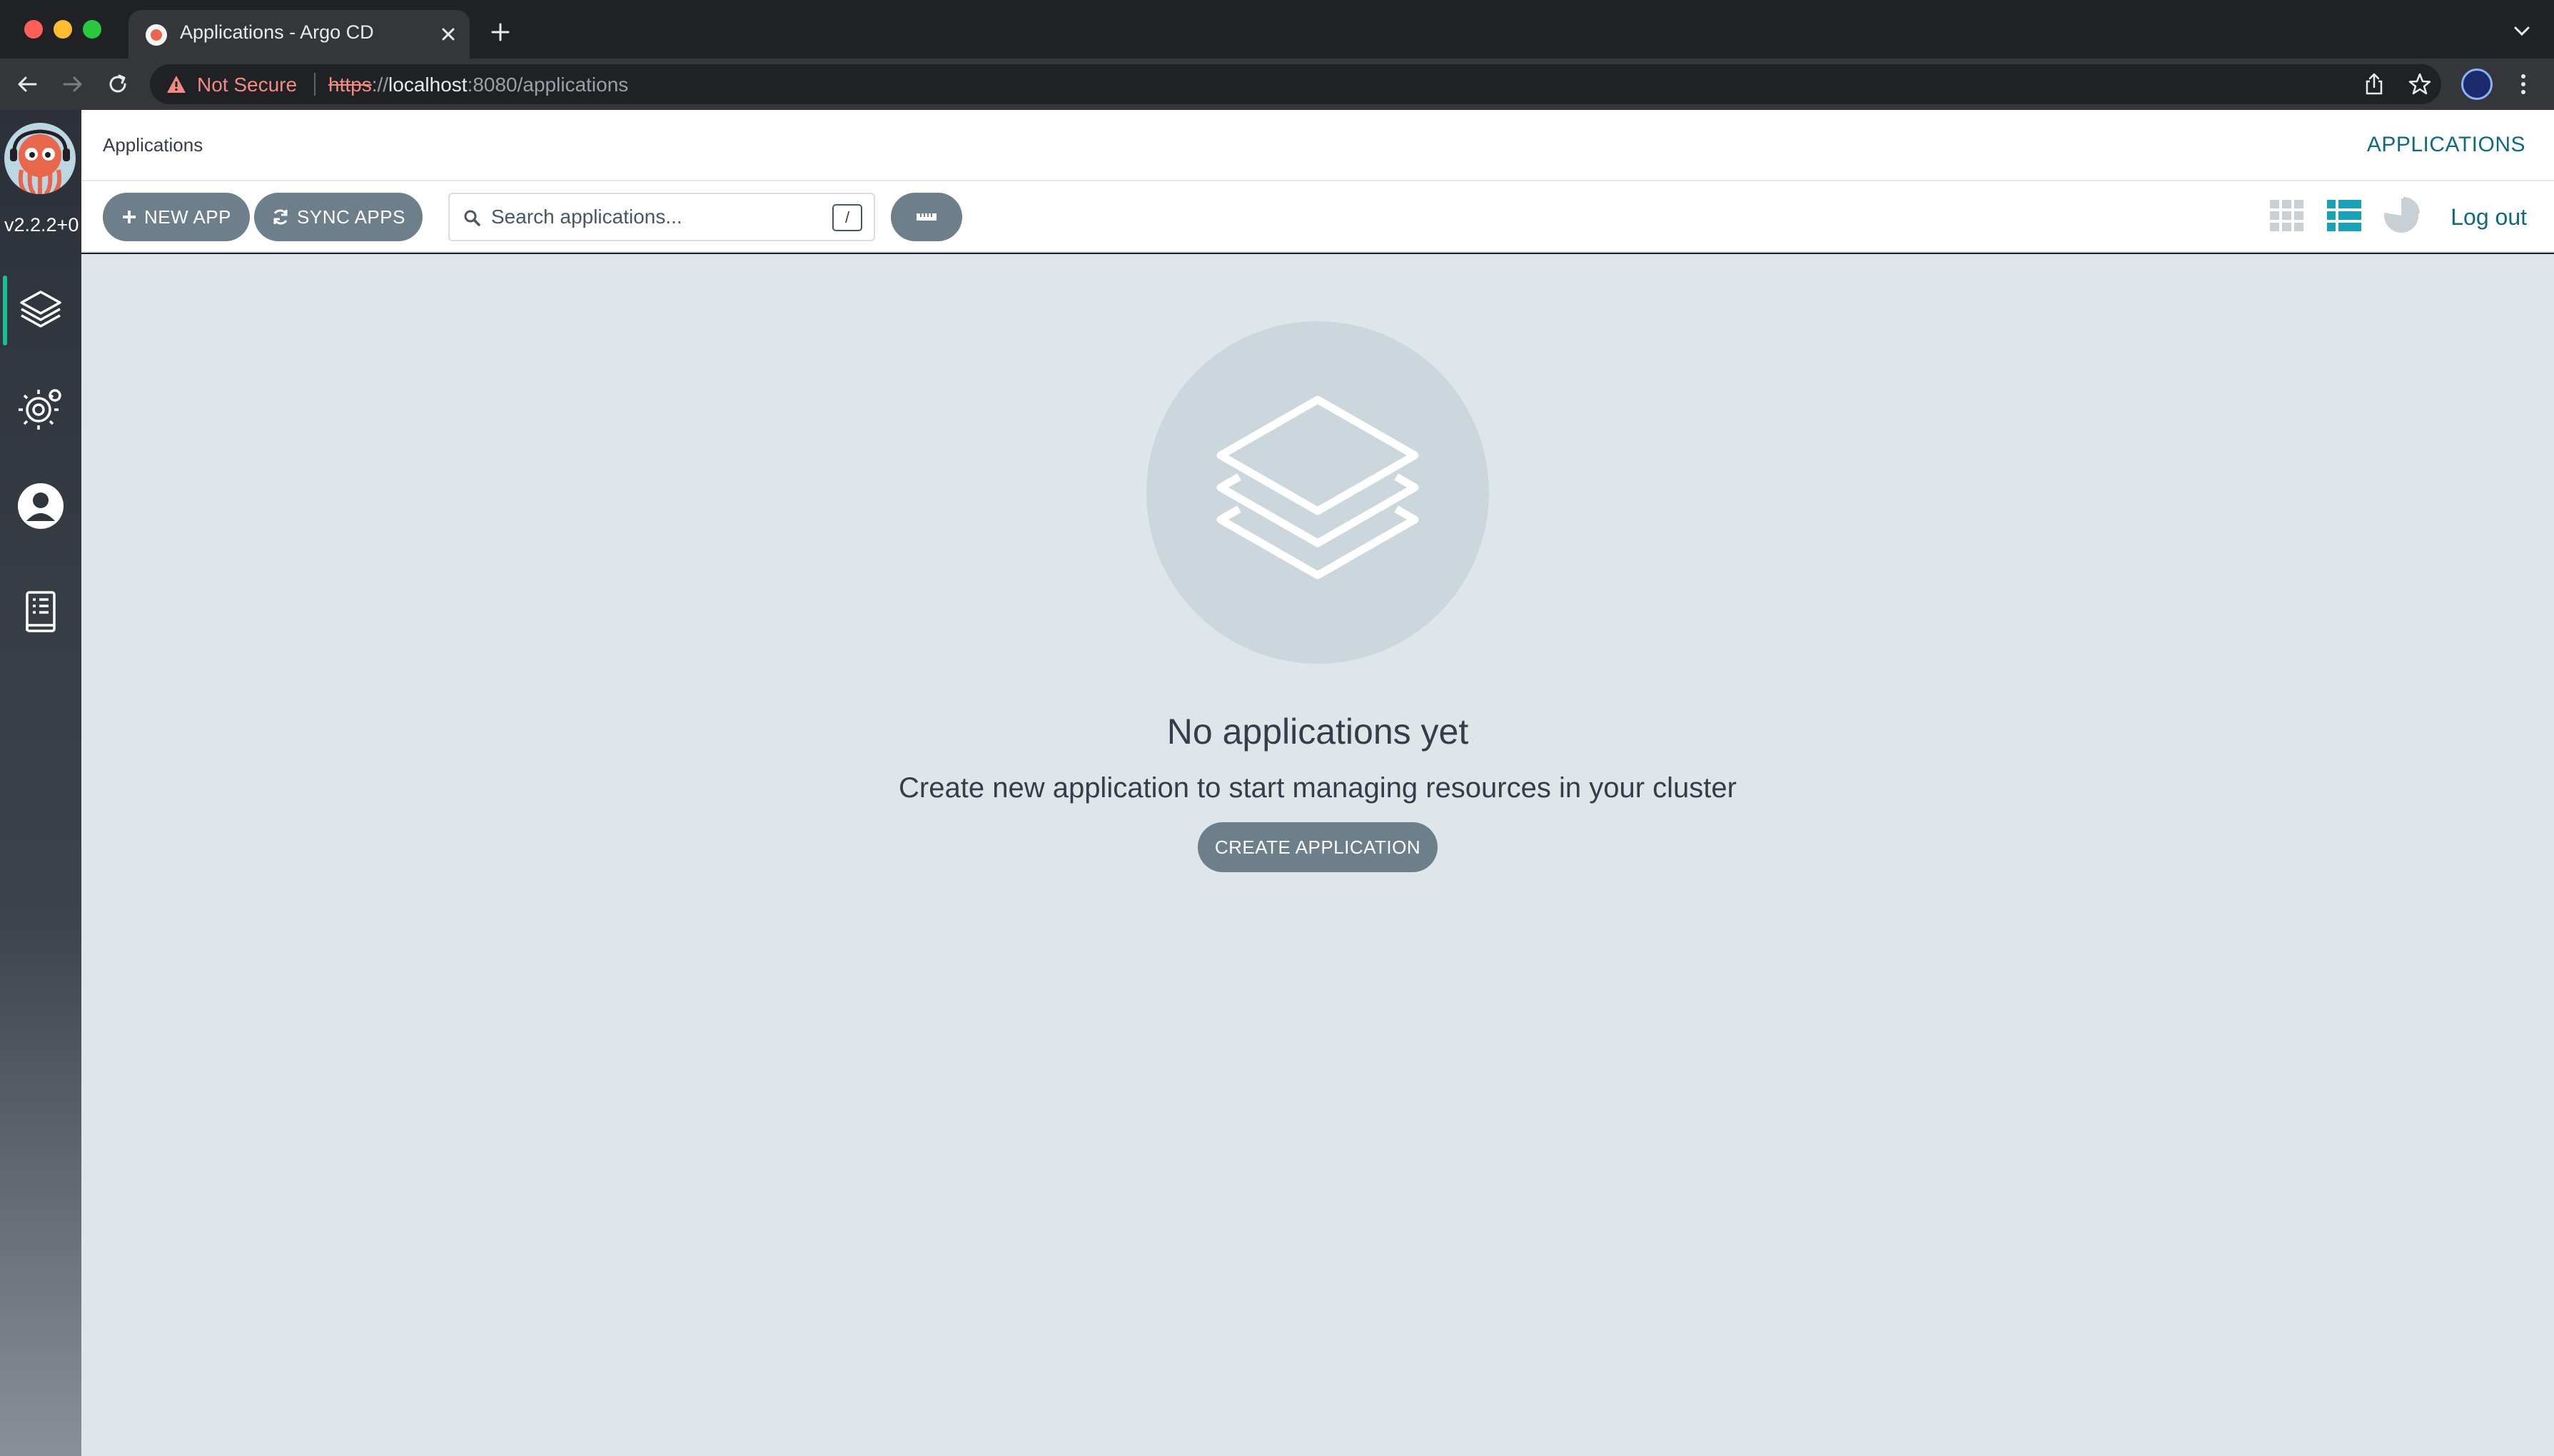  Describe the element at coordinates (130, 217) in the screenshot. I see `plus-icon` at that location.